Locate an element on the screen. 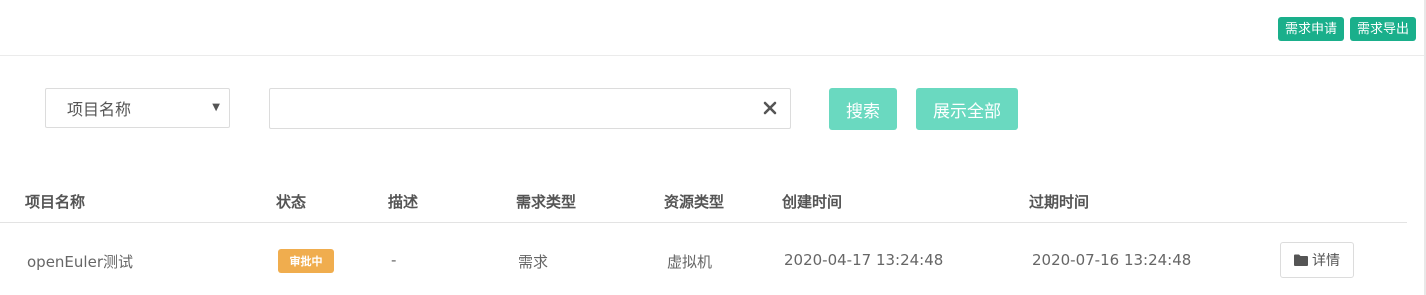 The image size is (1426, 295). column-header-request-type: 需求类型 is located at coordinates (546, 201).